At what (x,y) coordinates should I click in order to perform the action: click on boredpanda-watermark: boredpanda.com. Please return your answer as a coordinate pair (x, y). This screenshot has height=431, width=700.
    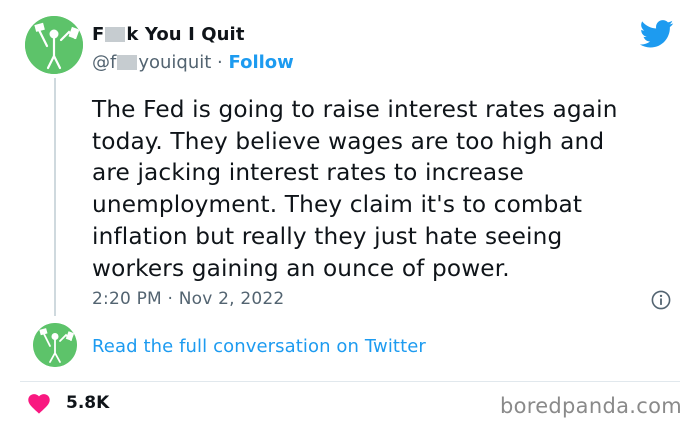
    Looking at the image, I should click on (590, 406).